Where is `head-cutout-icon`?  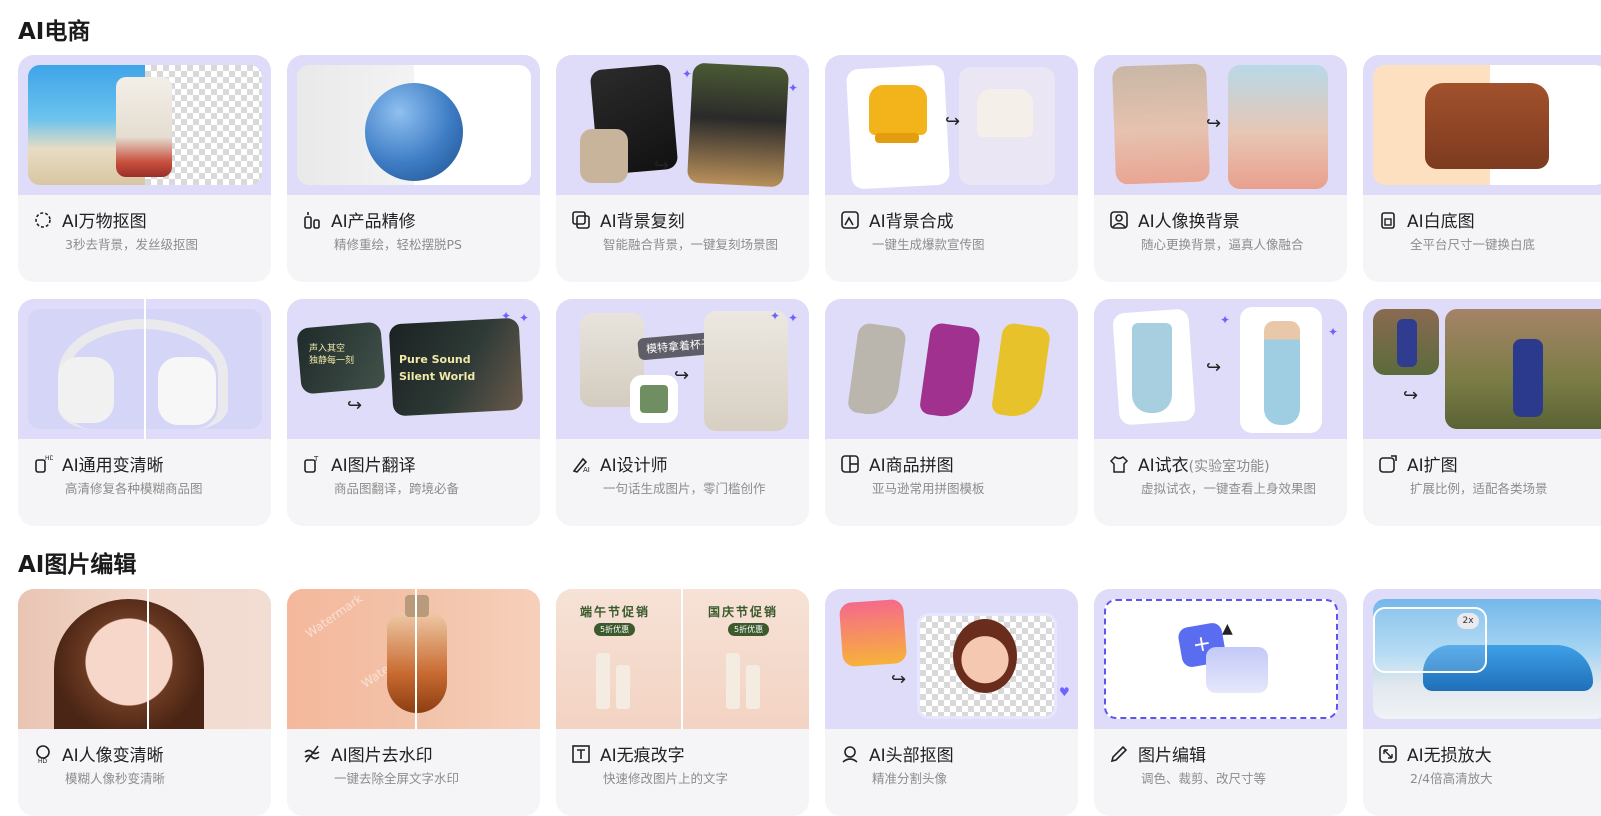 head-cutout-icon is located at coordinates (850, 754).